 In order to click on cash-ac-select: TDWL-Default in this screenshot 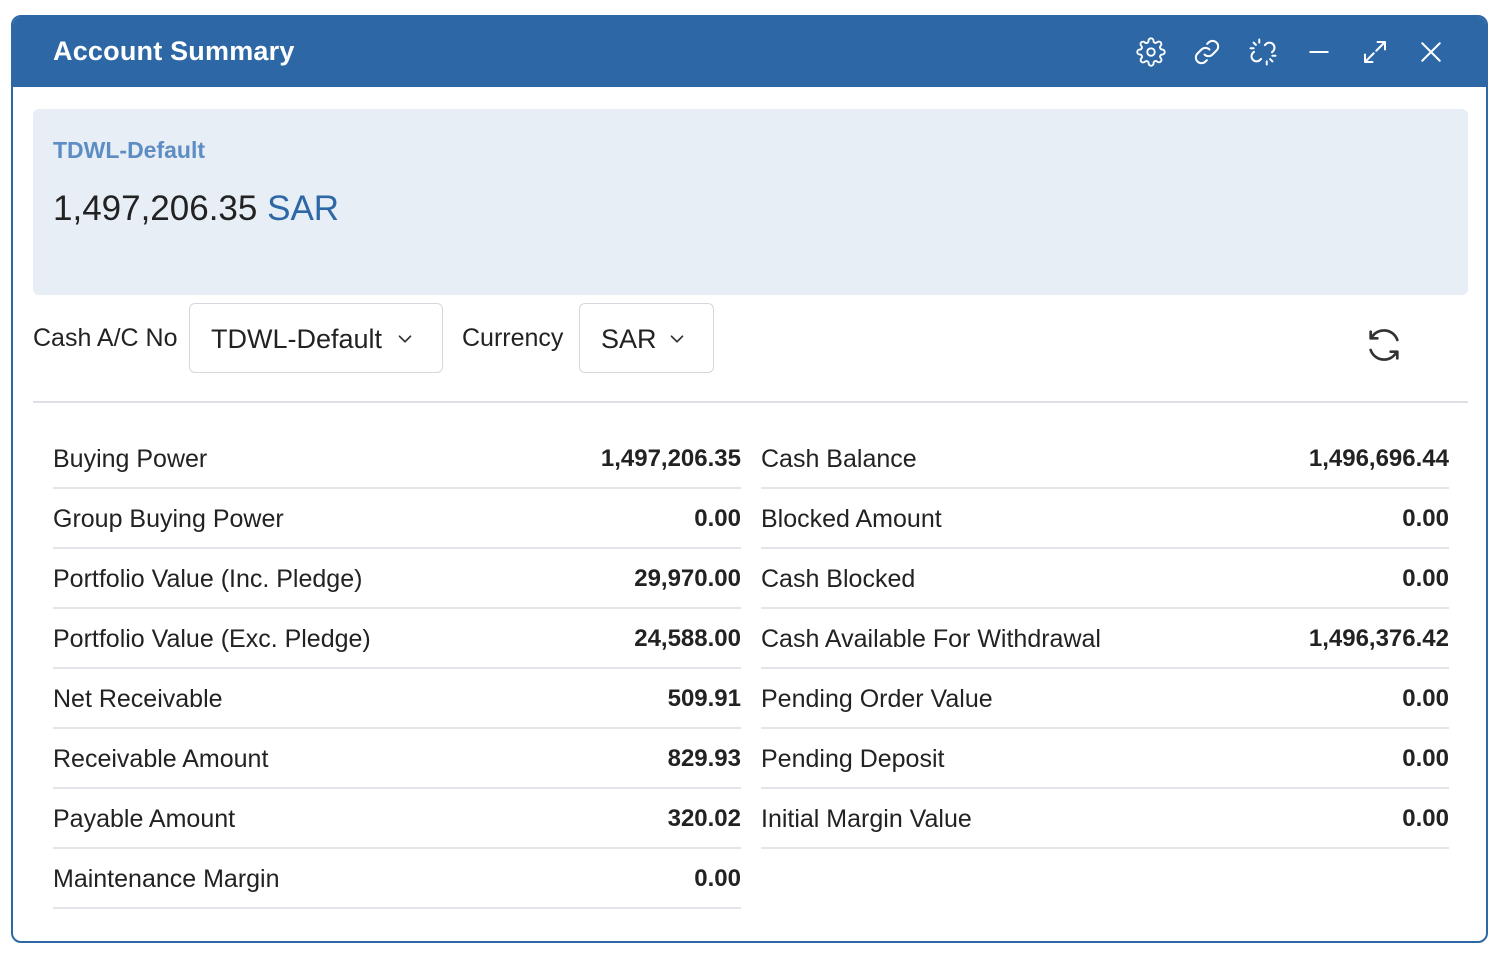, I will do `click(316, 338)`.